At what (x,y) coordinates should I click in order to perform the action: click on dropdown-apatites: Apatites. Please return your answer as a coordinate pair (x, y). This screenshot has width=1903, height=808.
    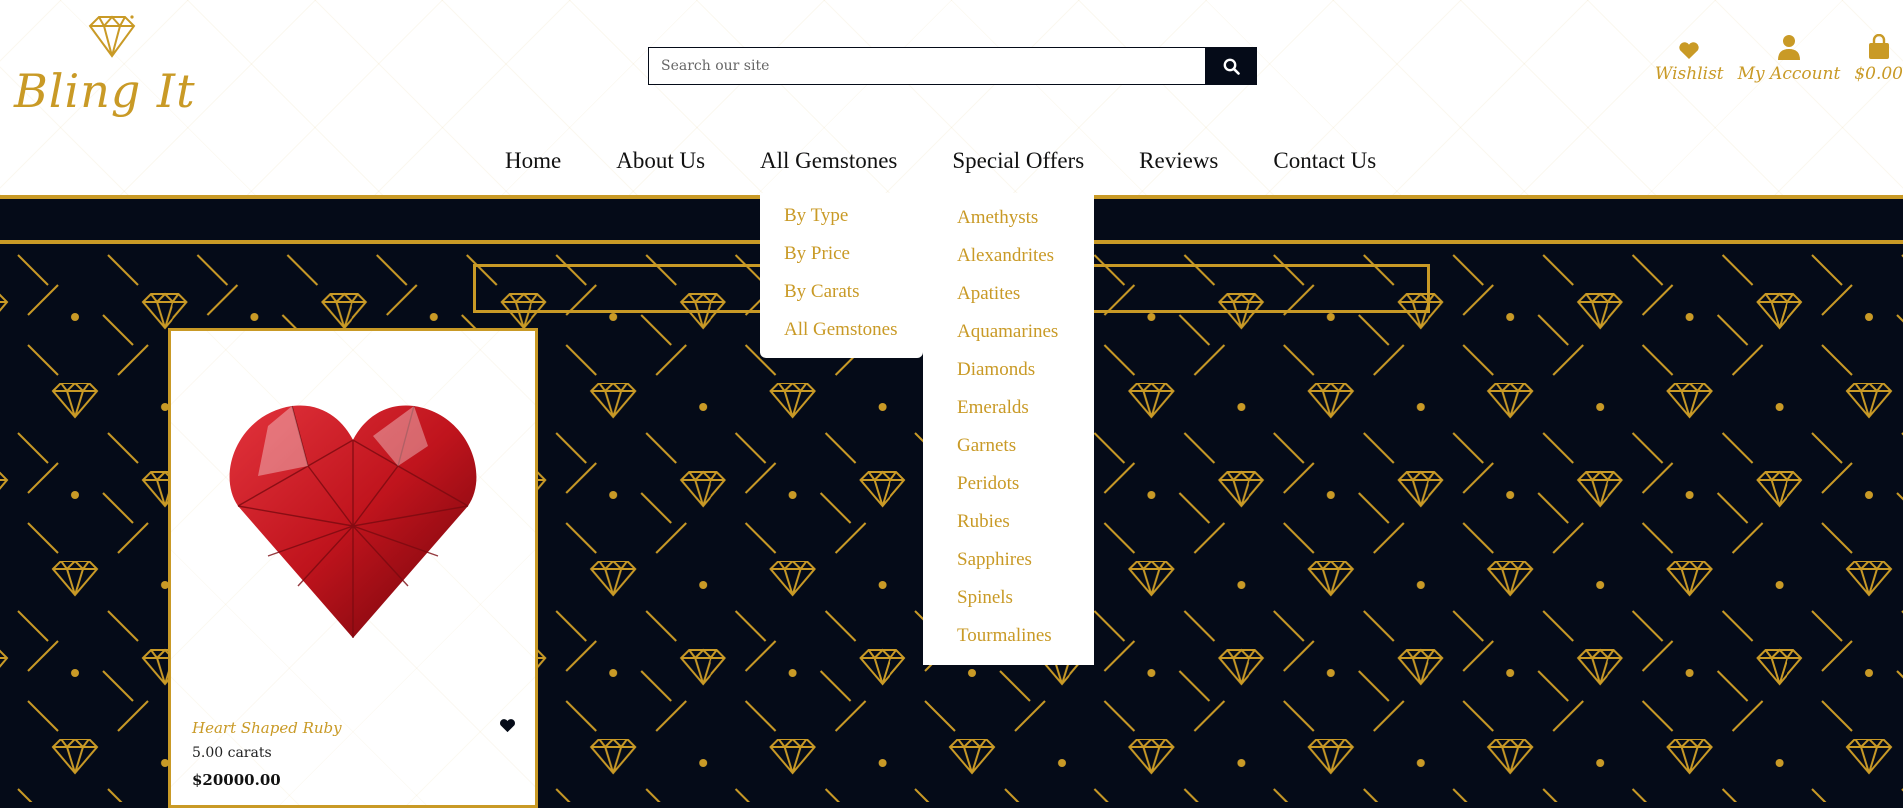
    Looking at the image, I should click on (988, 294).